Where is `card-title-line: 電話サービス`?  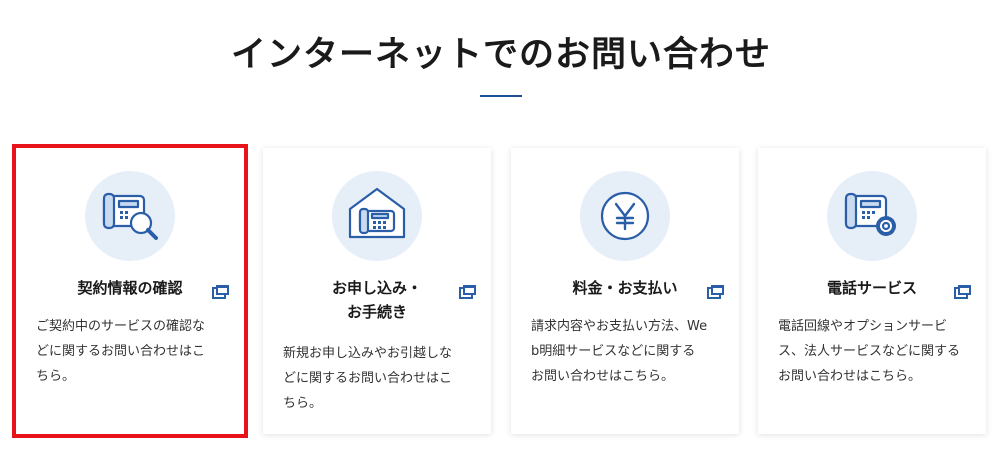
card-title-line: 電話サービス is located at coordinates (871, 288).